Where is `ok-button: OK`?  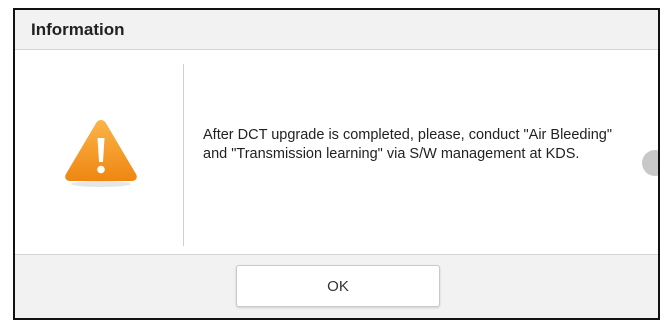
ok-button: OK is located at coordinates (338, 286).